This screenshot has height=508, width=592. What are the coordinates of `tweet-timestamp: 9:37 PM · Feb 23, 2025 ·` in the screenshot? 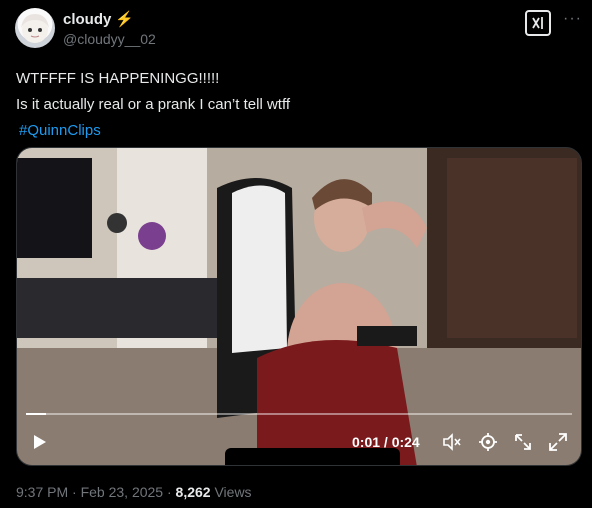 It's located at (96, 492).